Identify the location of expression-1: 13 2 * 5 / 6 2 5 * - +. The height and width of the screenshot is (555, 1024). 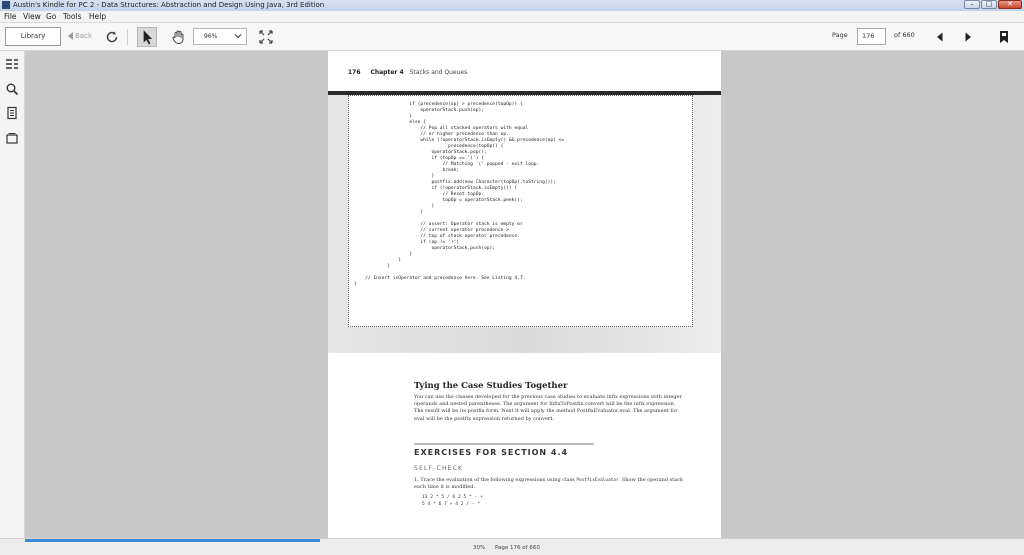
(452, 497).